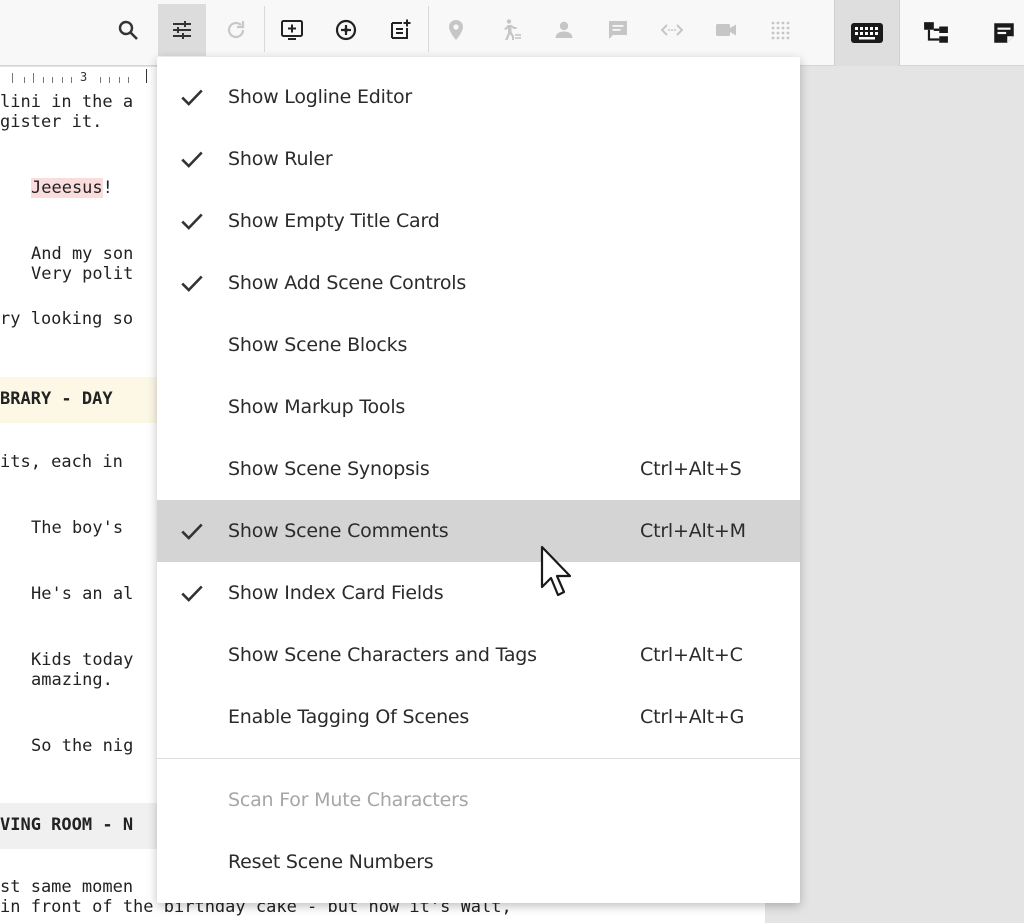  I want to click on sliders-icon, so click(182, 30).